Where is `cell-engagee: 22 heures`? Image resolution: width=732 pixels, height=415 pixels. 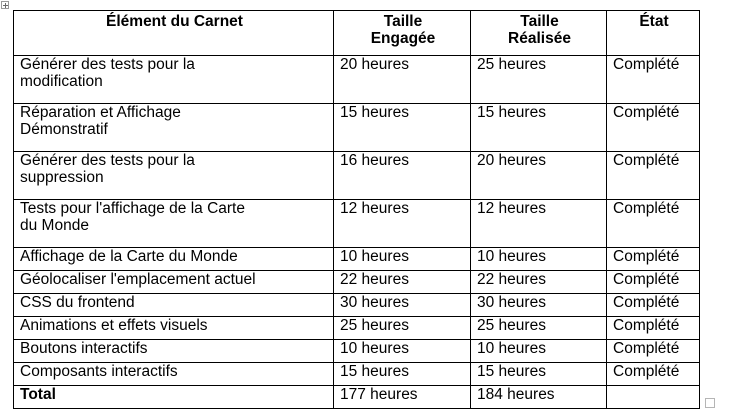 cell-engagee: 22 heures is located at coordinates (402, 282).